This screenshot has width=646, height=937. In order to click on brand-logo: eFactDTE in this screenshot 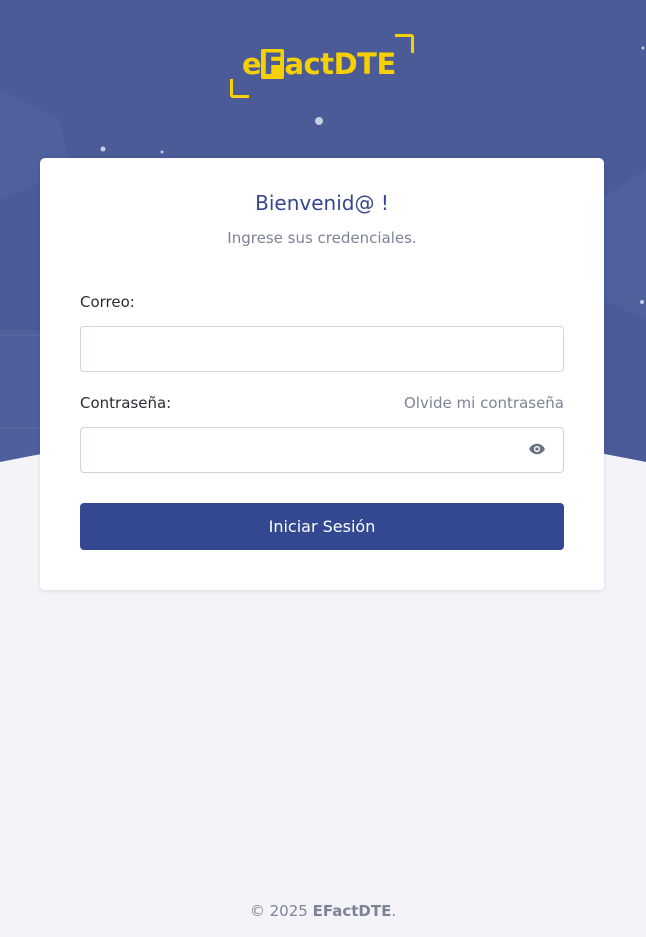, I will do `click(323, 66)`.